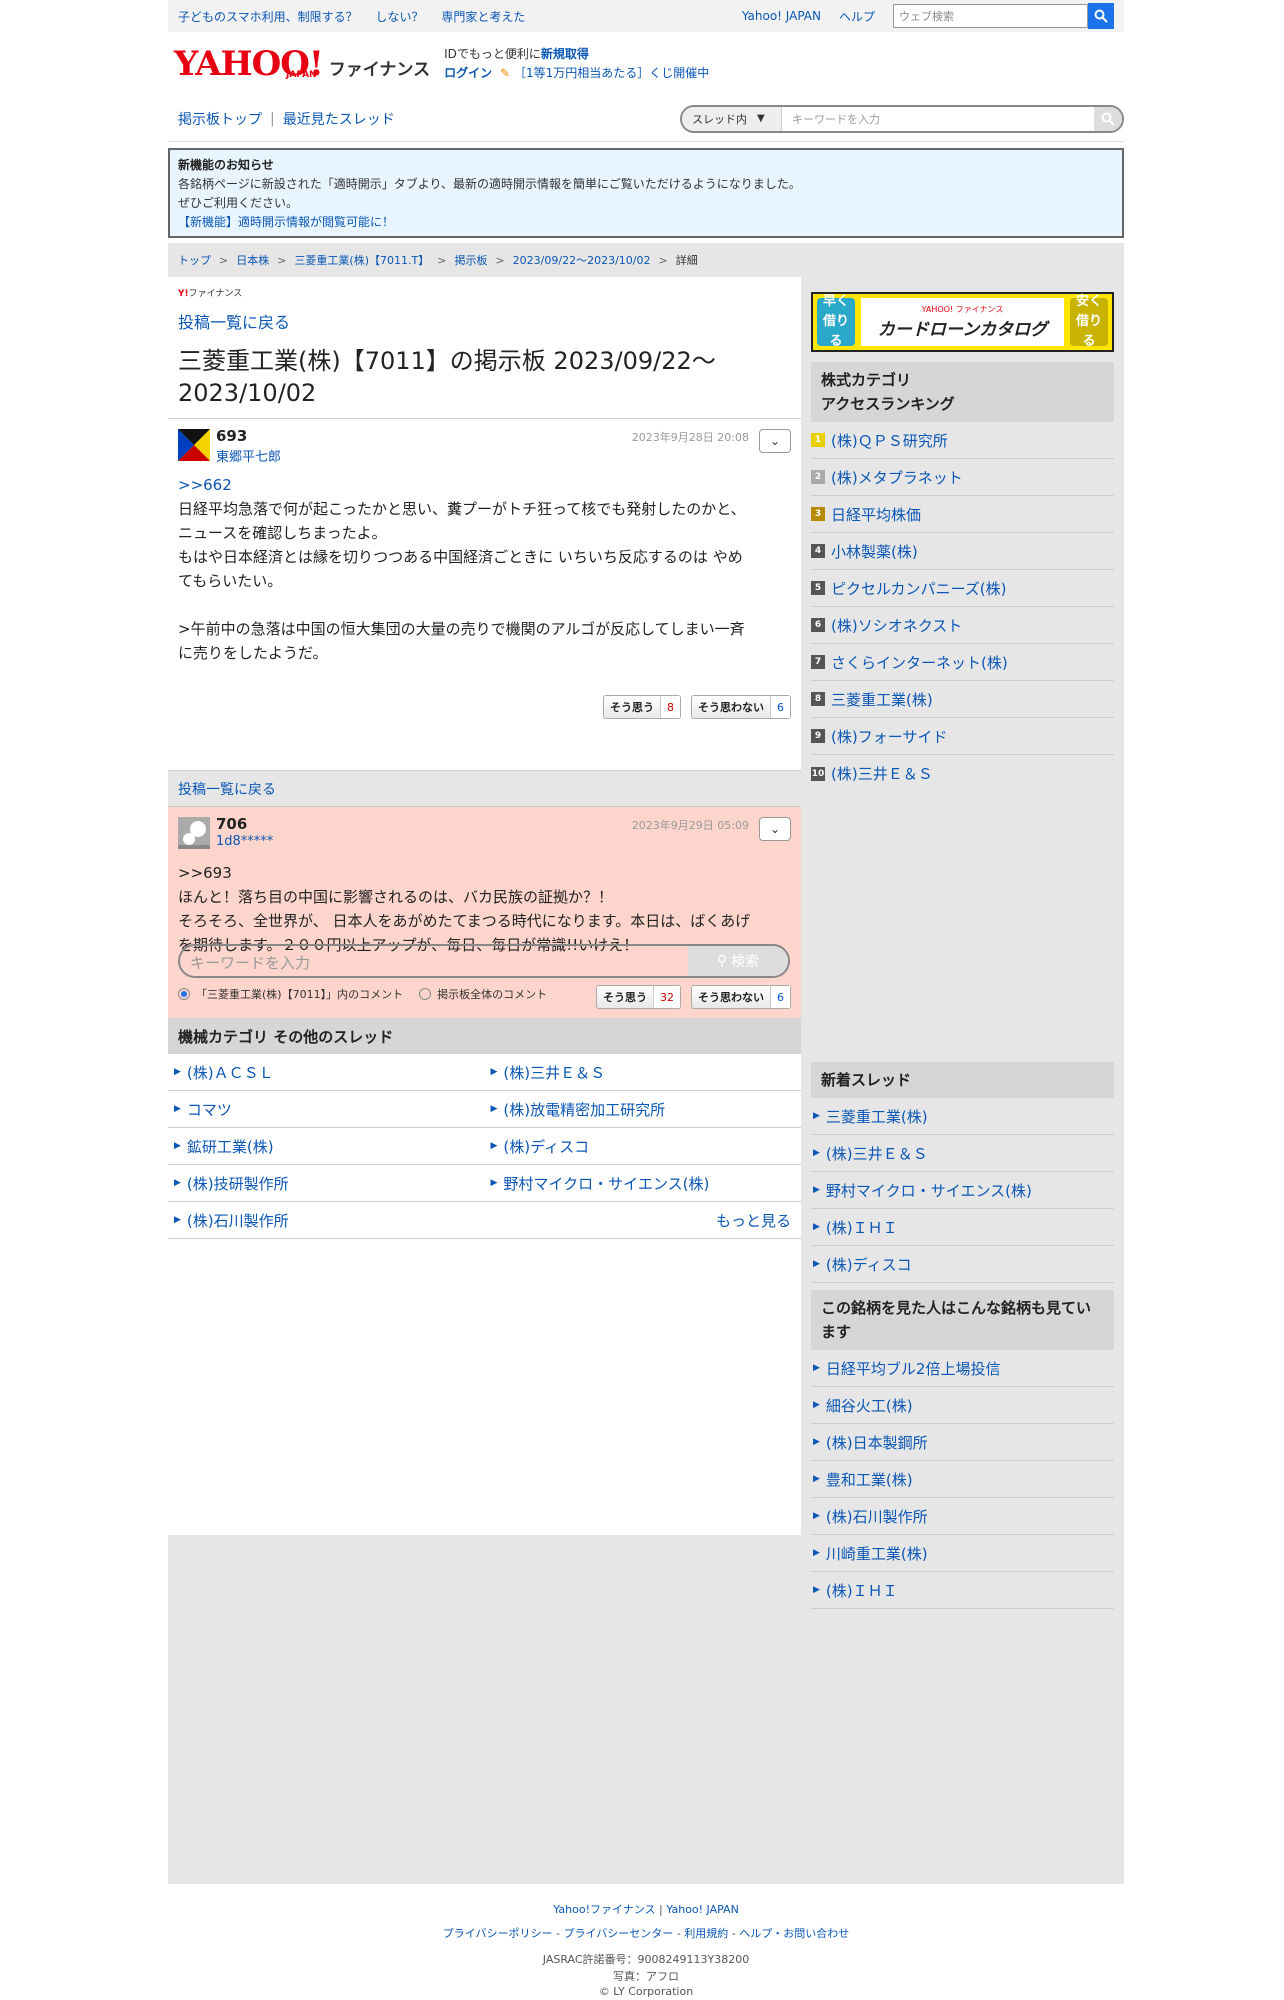 The height and width of the screenshot is (2000, 1284). What do you see at coordinates (268, 17) in the screenshot?
I see `top-promo-link-1: 子どものスマホ利用、制限する？` at bounding box center [268, 17].